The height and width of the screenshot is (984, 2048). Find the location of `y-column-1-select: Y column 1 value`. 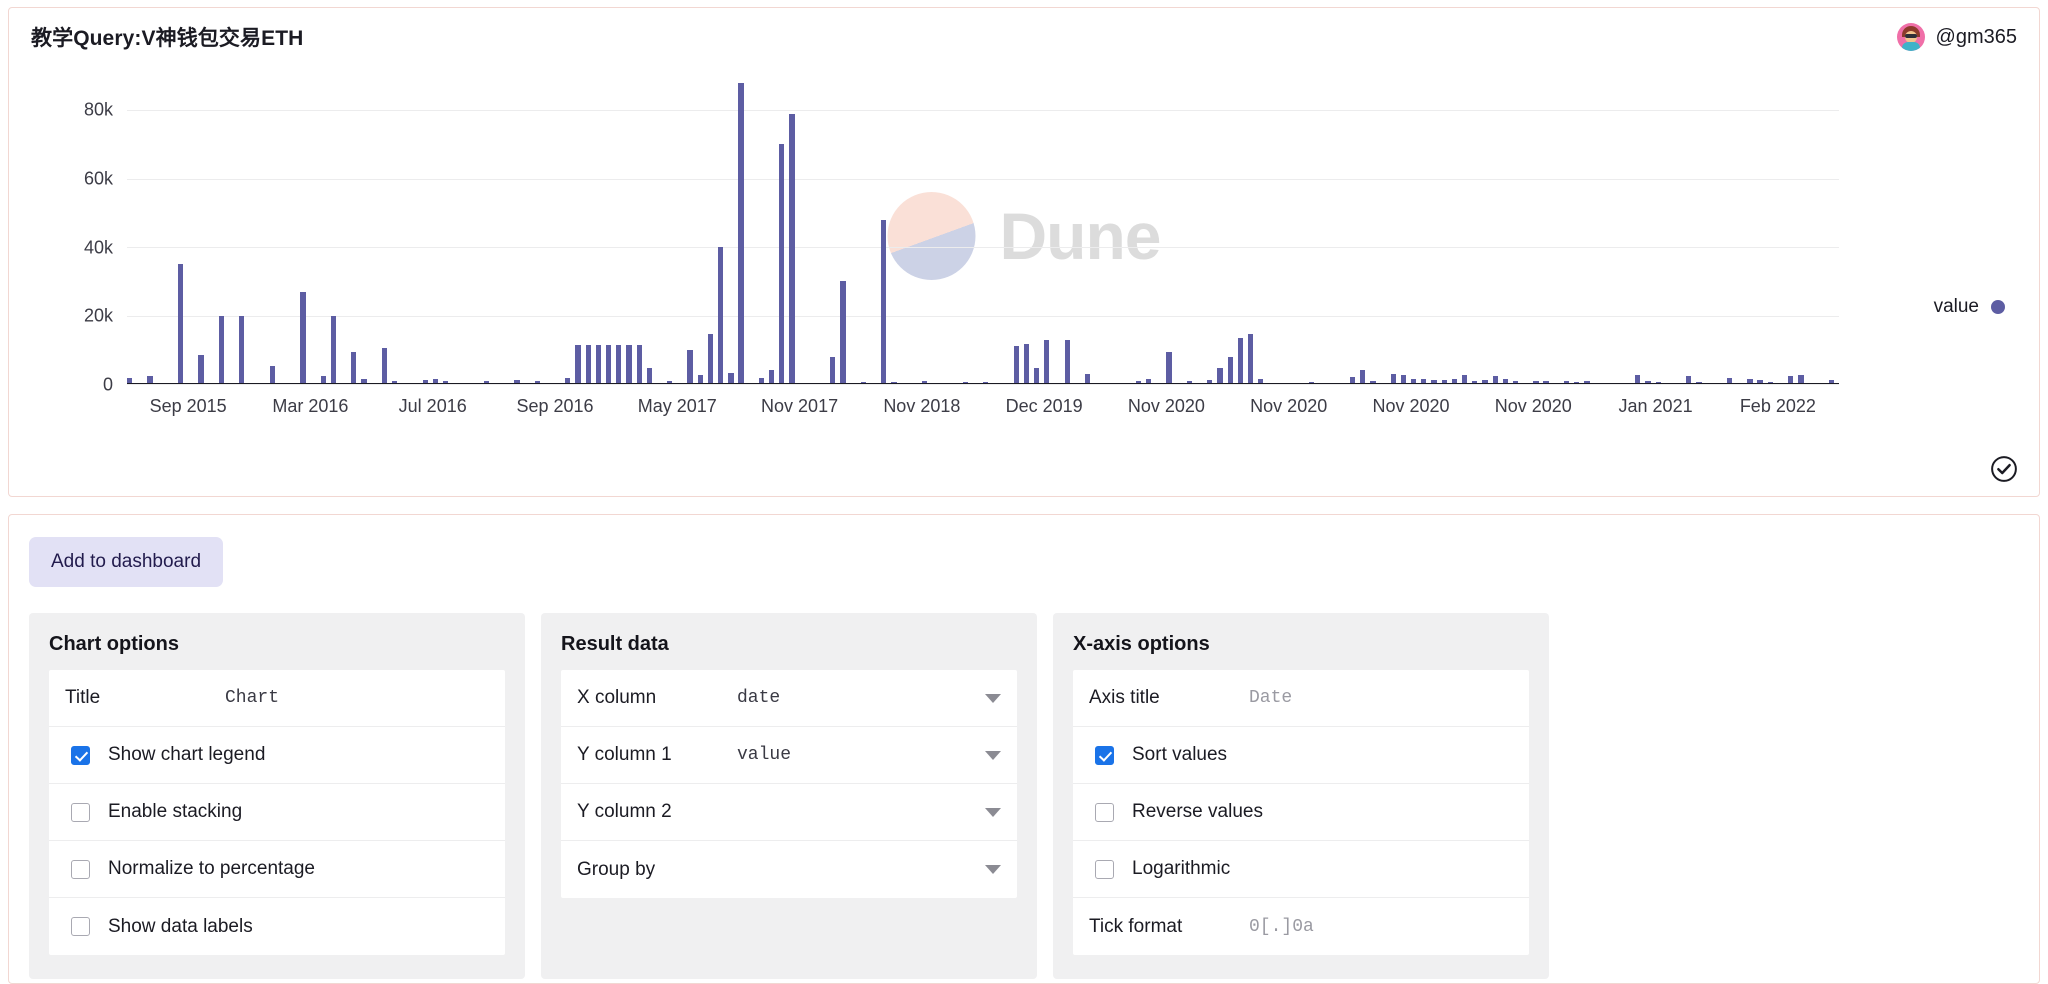

y-column-1-select: Y column 1 value is located at coordinates (789, 755).